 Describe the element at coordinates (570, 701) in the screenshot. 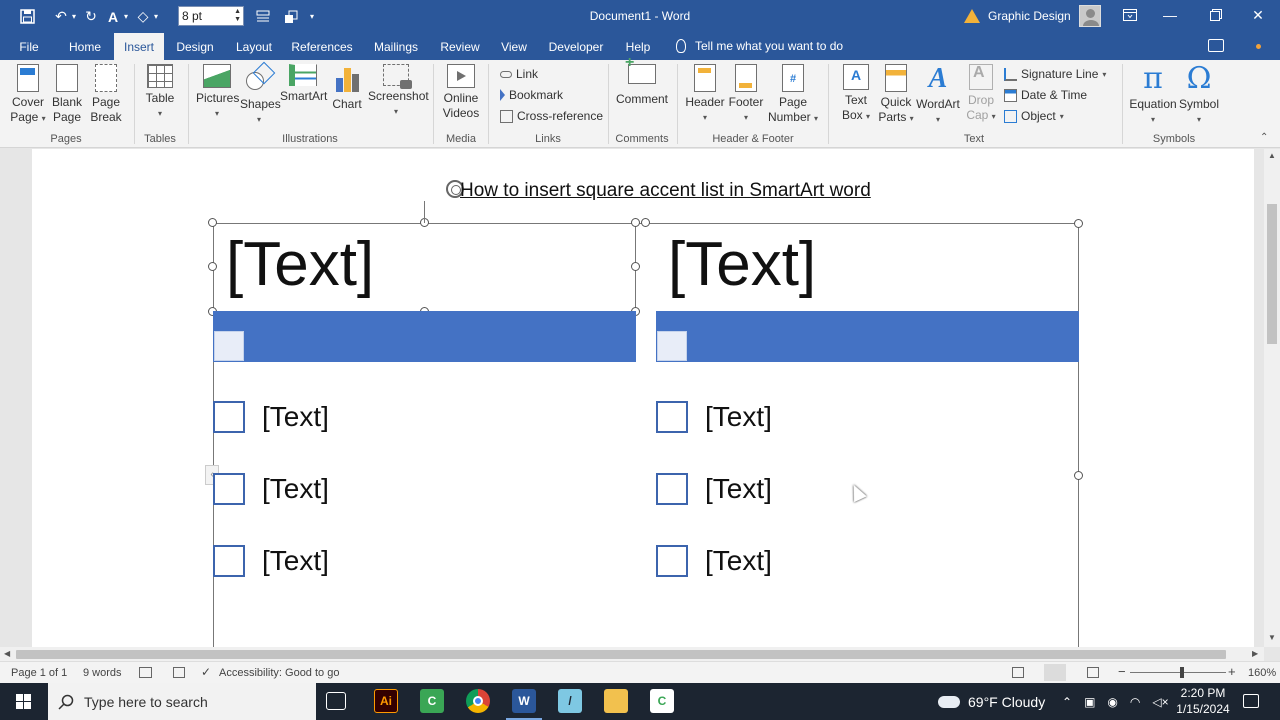

I see `notepad-icon: /` at that location.